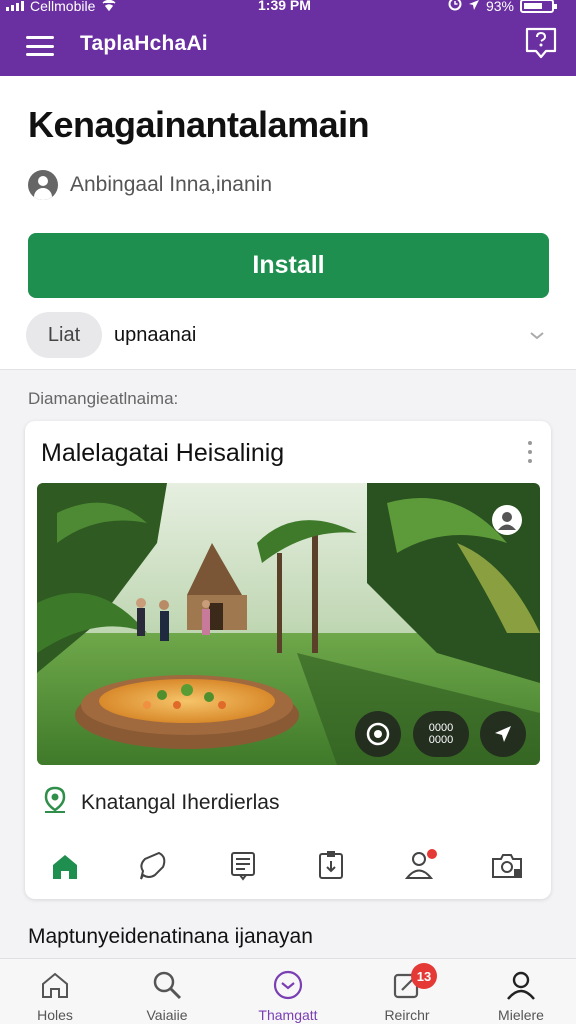  What do you see at coordinates (170, 936) in the screenshot?
I see `promo-text: Maptunyeidenatinana ijanayan` at bounding box center [170, 936].